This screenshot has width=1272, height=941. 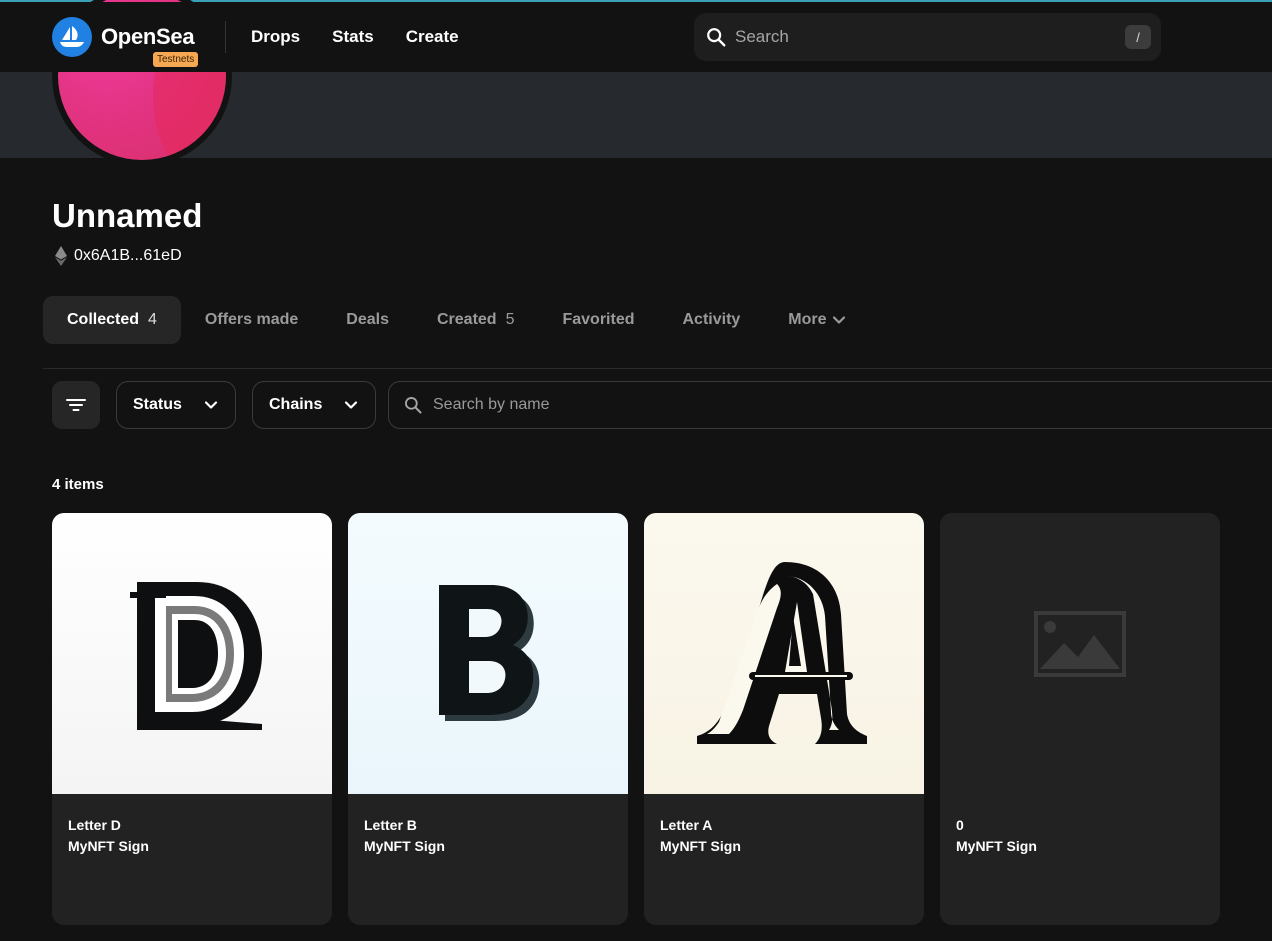 I want to click on tab-more: More, so click(x=816, y=320).